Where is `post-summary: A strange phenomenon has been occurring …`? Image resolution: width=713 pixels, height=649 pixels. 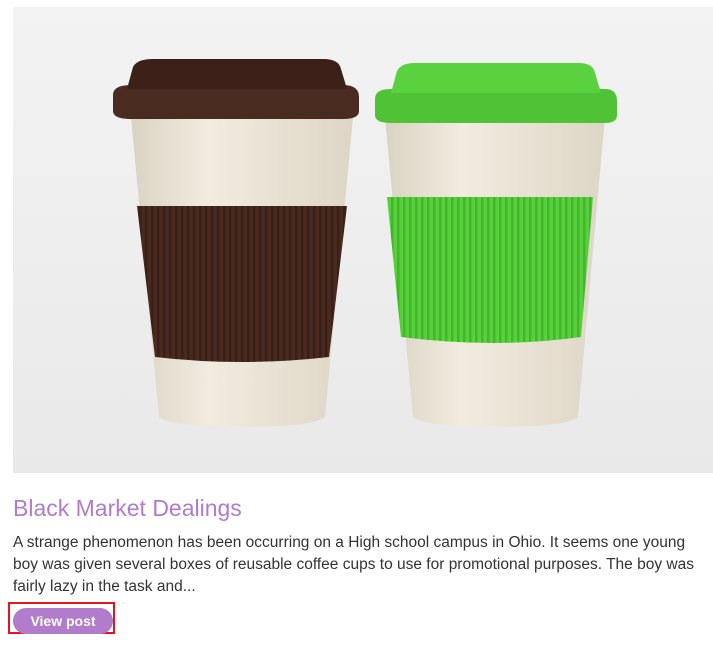 post-summary: A strange phenomenon has been occurring … is located at coordinates (353, 564).